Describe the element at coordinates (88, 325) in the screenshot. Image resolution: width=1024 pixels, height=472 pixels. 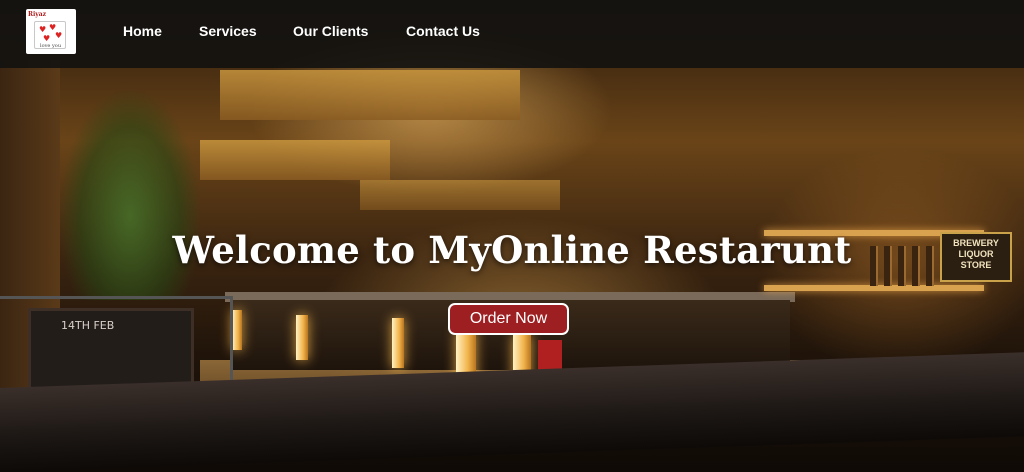
I see `chalkboard-text: 14TH FEB` at that location.